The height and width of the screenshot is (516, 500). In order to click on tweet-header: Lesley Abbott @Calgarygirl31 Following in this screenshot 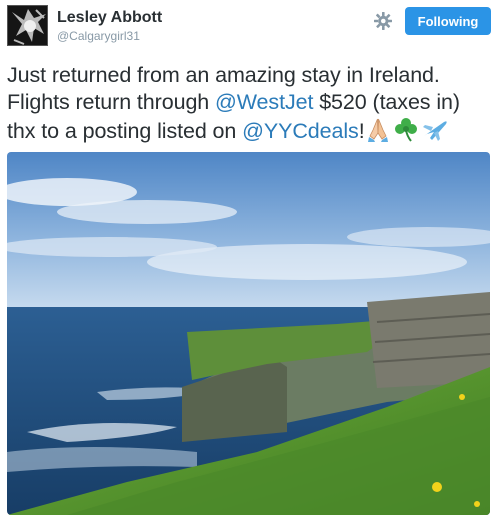, I will do `click(250, 28)`.